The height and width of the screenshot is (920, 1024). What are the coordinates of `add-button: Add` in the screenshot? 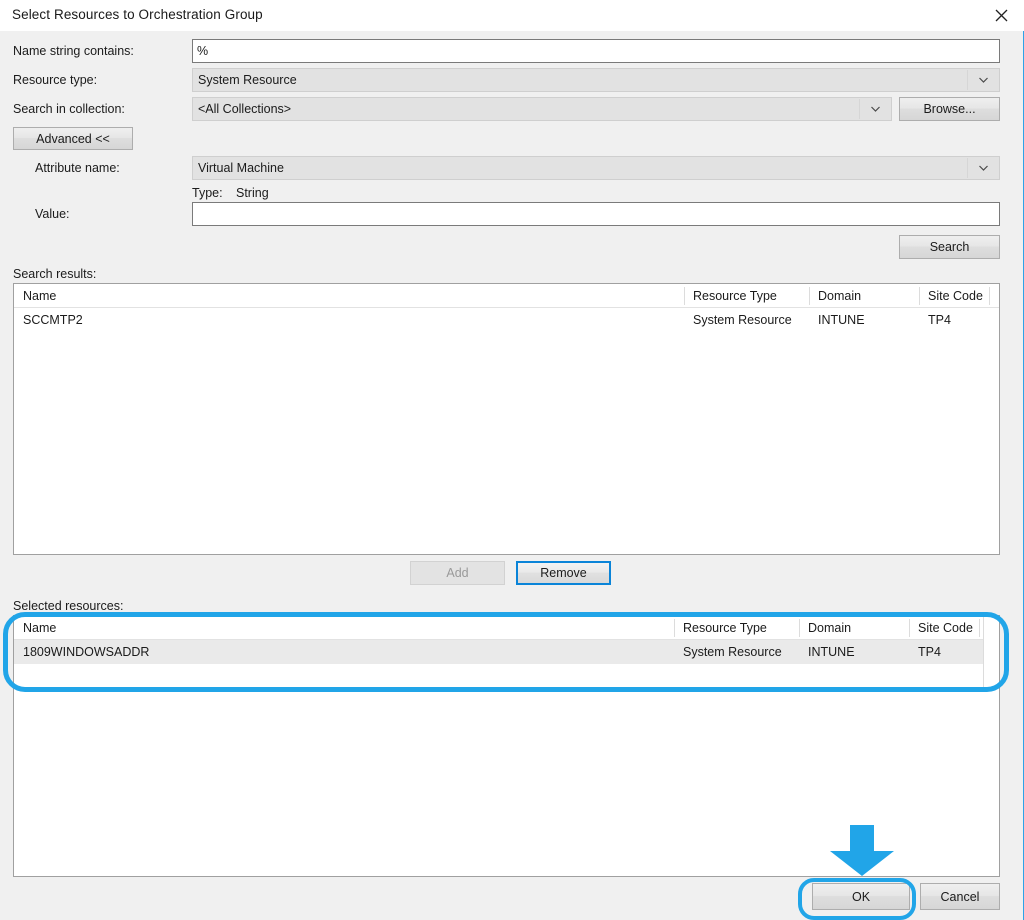 It's located at (457, 573).